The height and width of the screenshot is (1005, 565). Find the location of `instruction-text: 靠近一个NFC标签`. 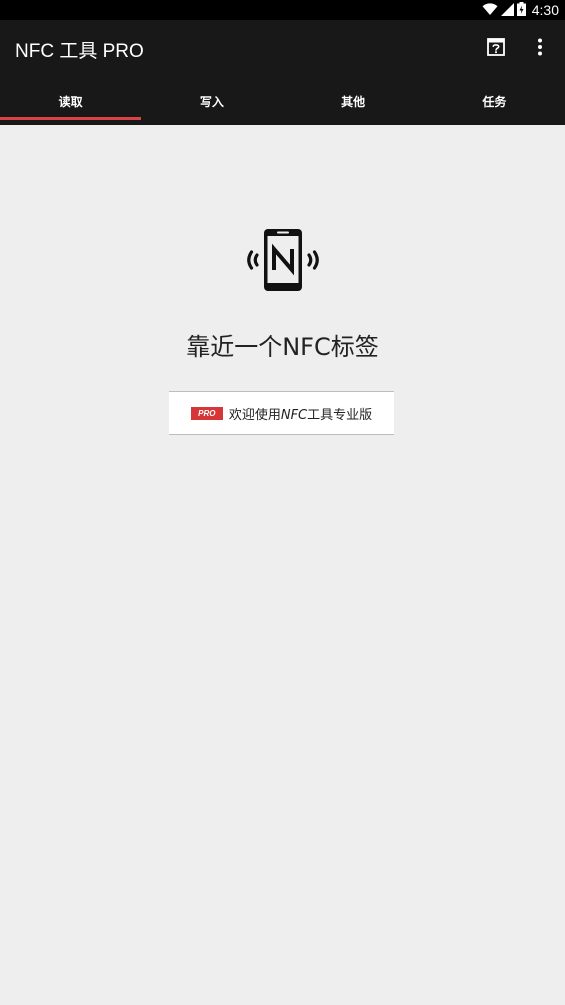

instruction-text: 靠近一个NFC标签 is located at coordinates (282, 347).